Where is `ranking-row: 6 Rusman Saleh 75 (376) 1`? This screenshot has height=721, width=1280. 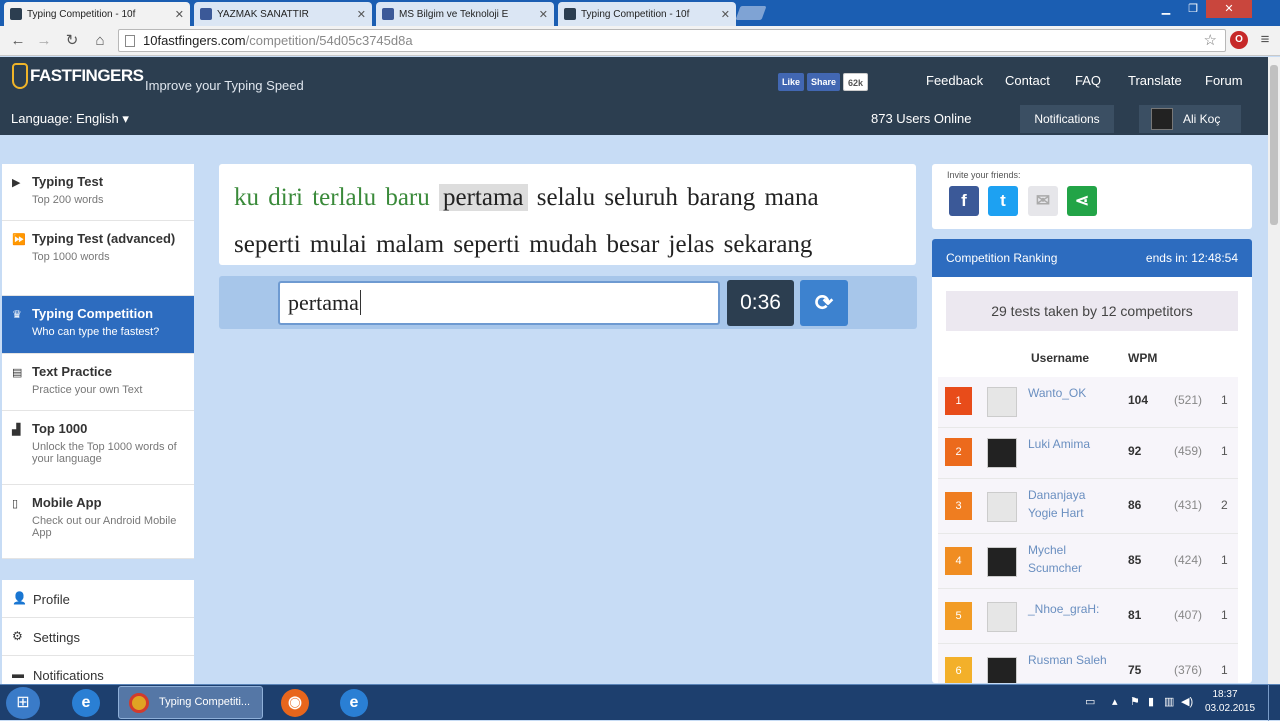 ranking-row: 6 Rusman Saleh 75 (376) 1 is located at coordinates (1088, 663).